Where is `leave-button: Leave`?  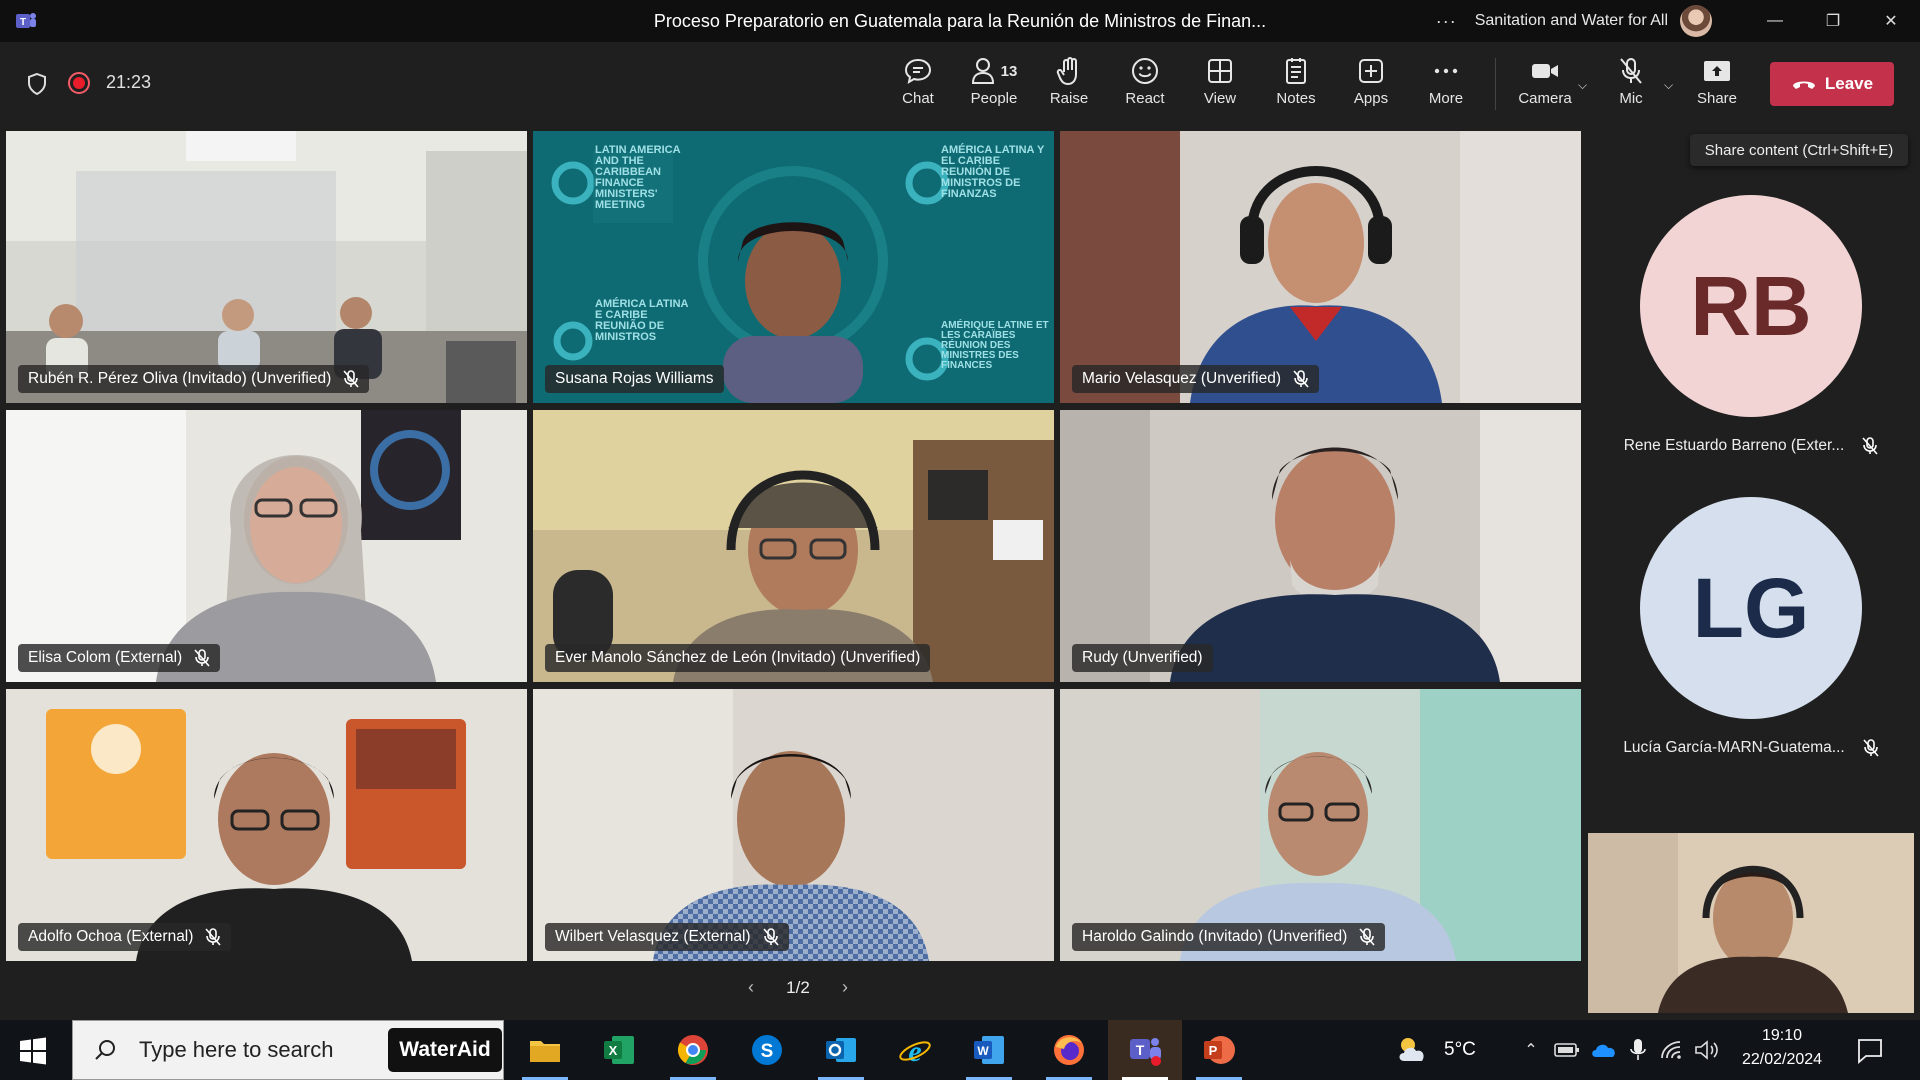
leave-button: Leave is located at coordinates (1832, 84).